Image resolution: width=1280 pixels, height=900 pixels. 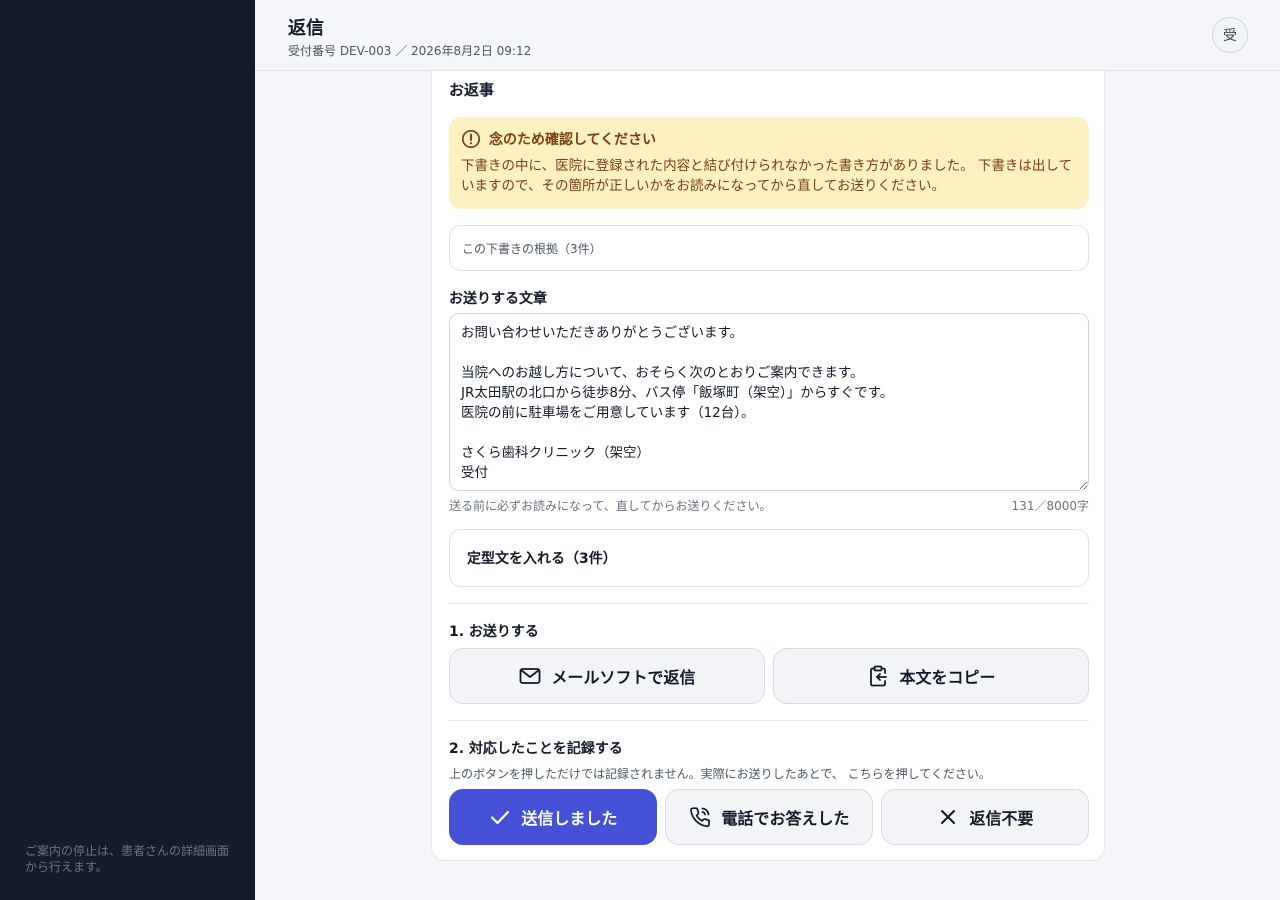 What do you see at coordinates (127, 859) in the screenshot?
I see `sidebar-note: ご案内の停止は、患者さんの詳細画面から行えます。` at bounding box center [127, 859].